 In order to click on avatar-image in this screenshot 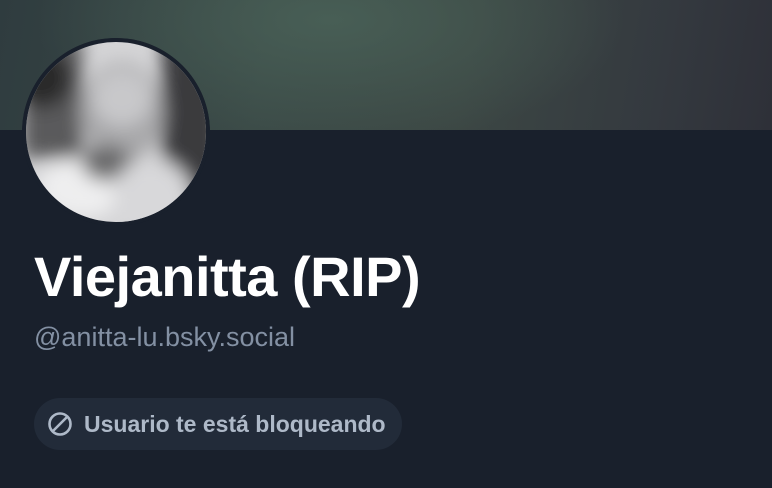, I will do `click(116, 132)`.